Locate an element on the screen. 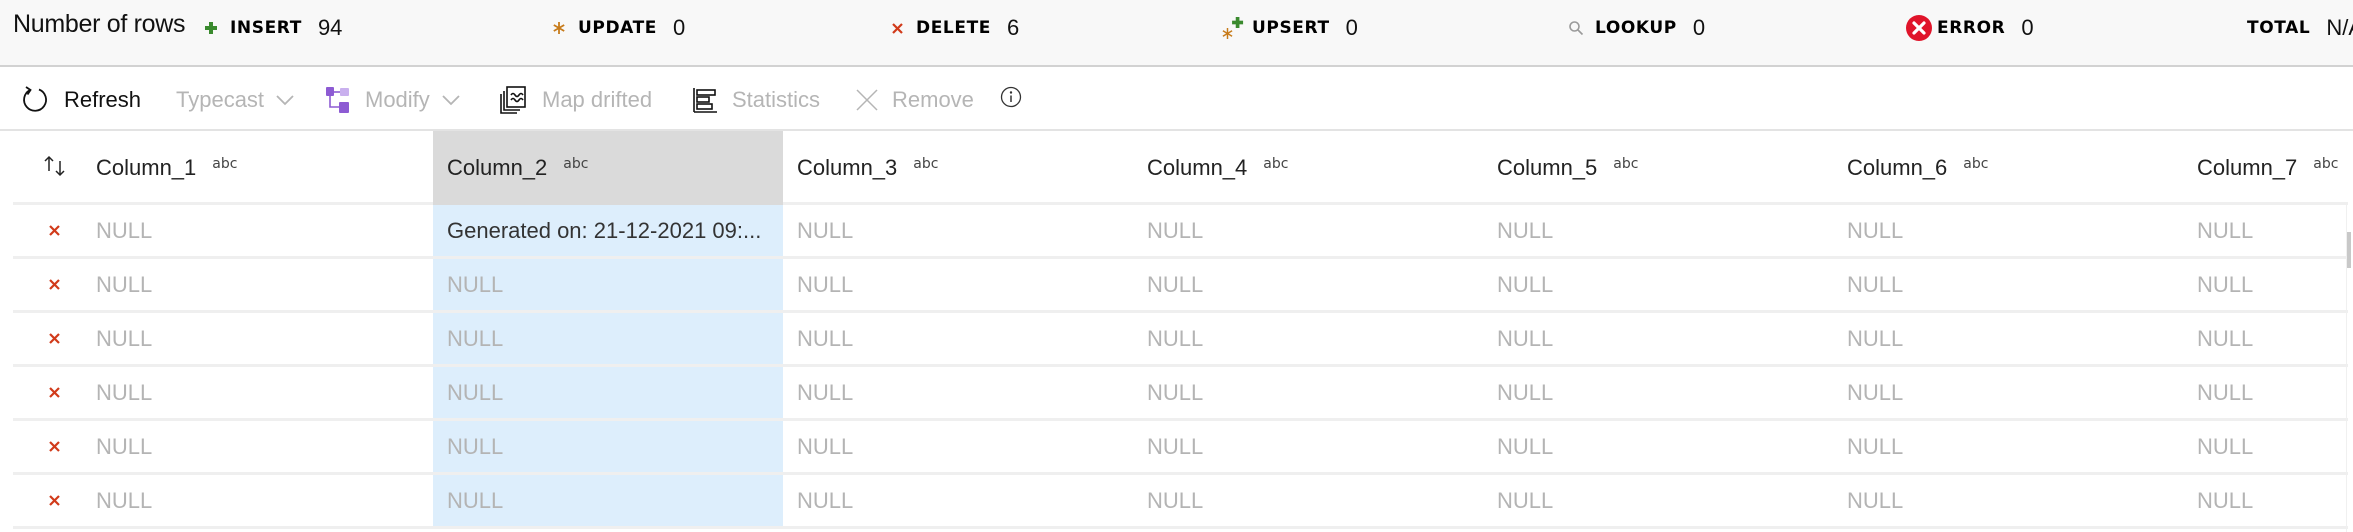 The height and width of the screenshot is (532, 2353). typecast-dropdown: Typecast is located at coordinates (235, 100).